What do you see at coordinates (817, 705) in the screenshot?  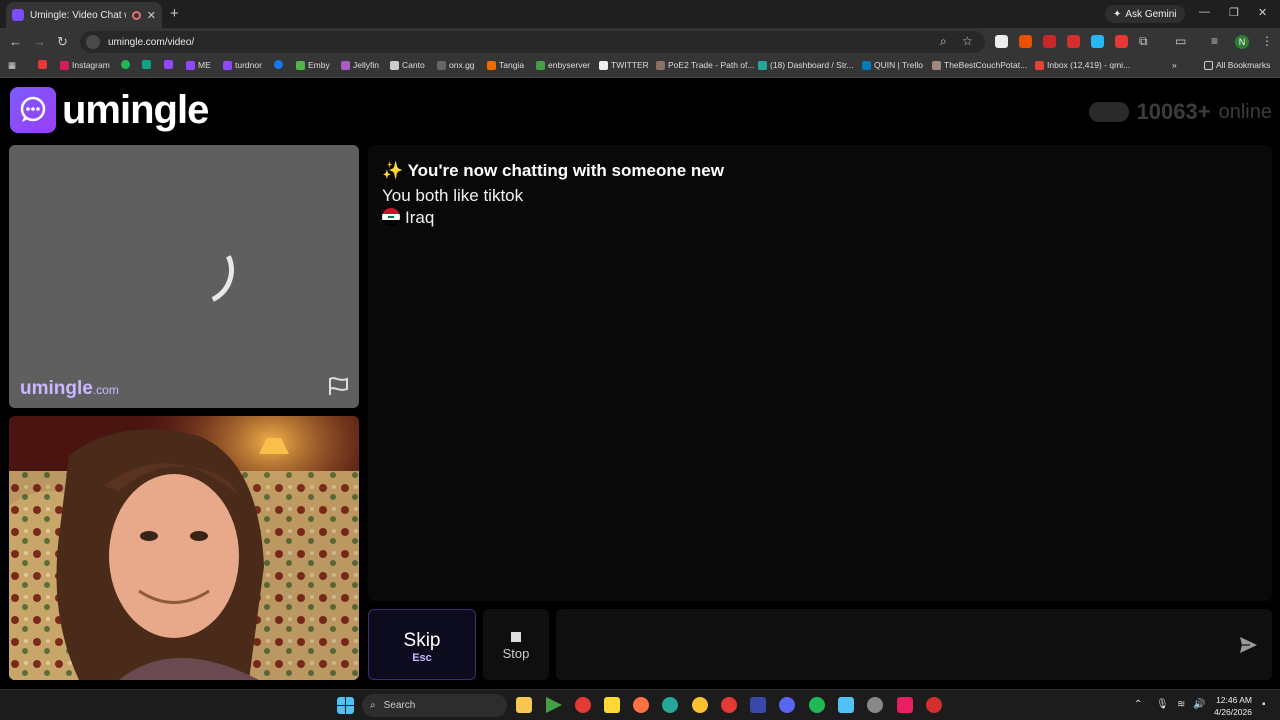 I see `spotify-icon` at bounding box center [817, 705].